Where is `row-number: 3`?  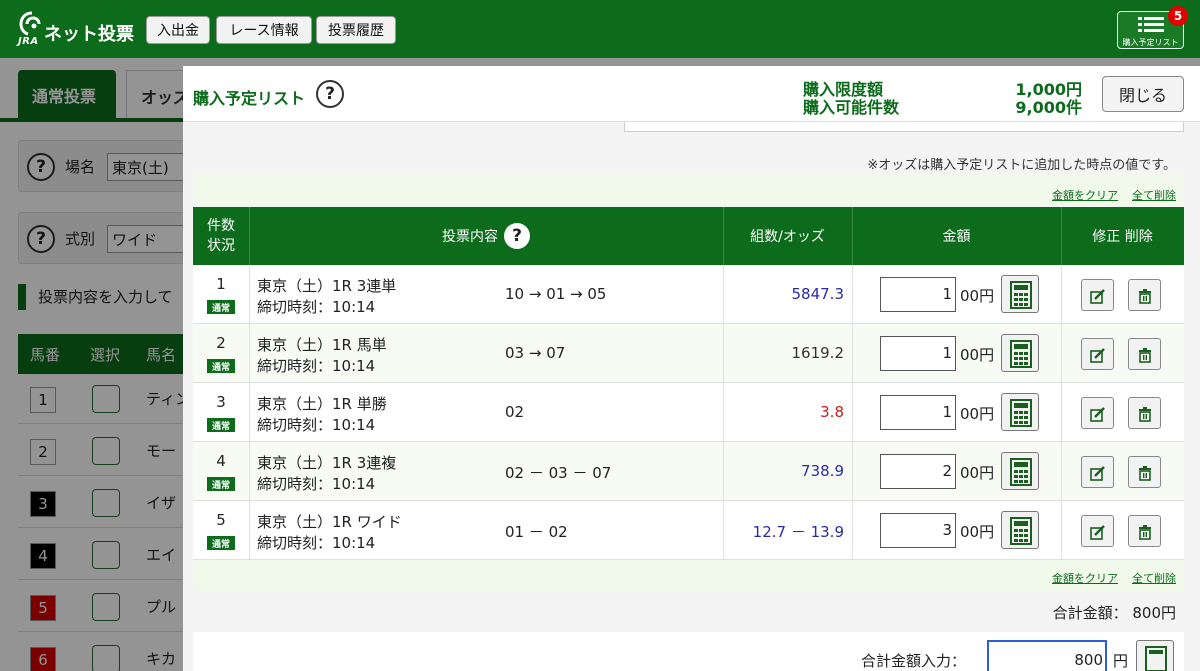 row-number: 3 is located at coordinates (221, 402).